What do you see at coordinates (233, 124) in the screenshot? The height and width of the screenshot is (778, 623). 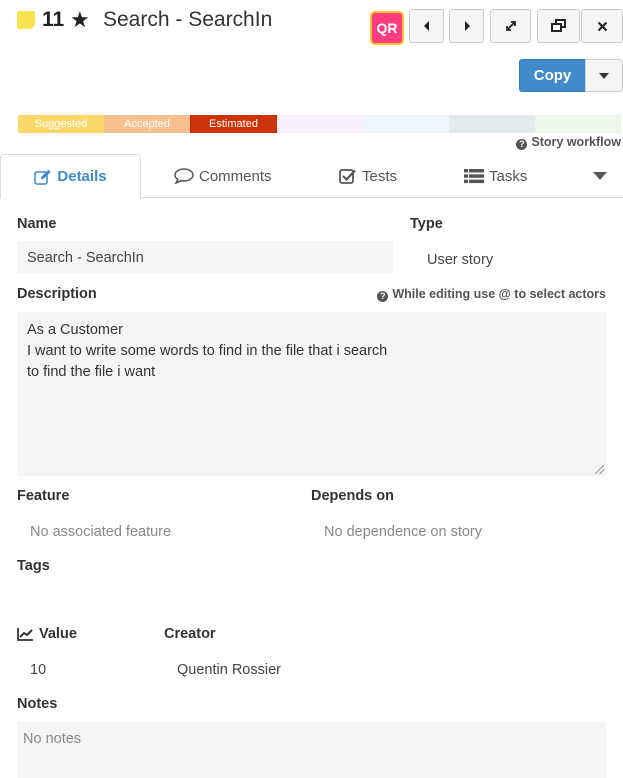 I see `workflow-state-estimated: Estimated` at bounding box center [233, 124].